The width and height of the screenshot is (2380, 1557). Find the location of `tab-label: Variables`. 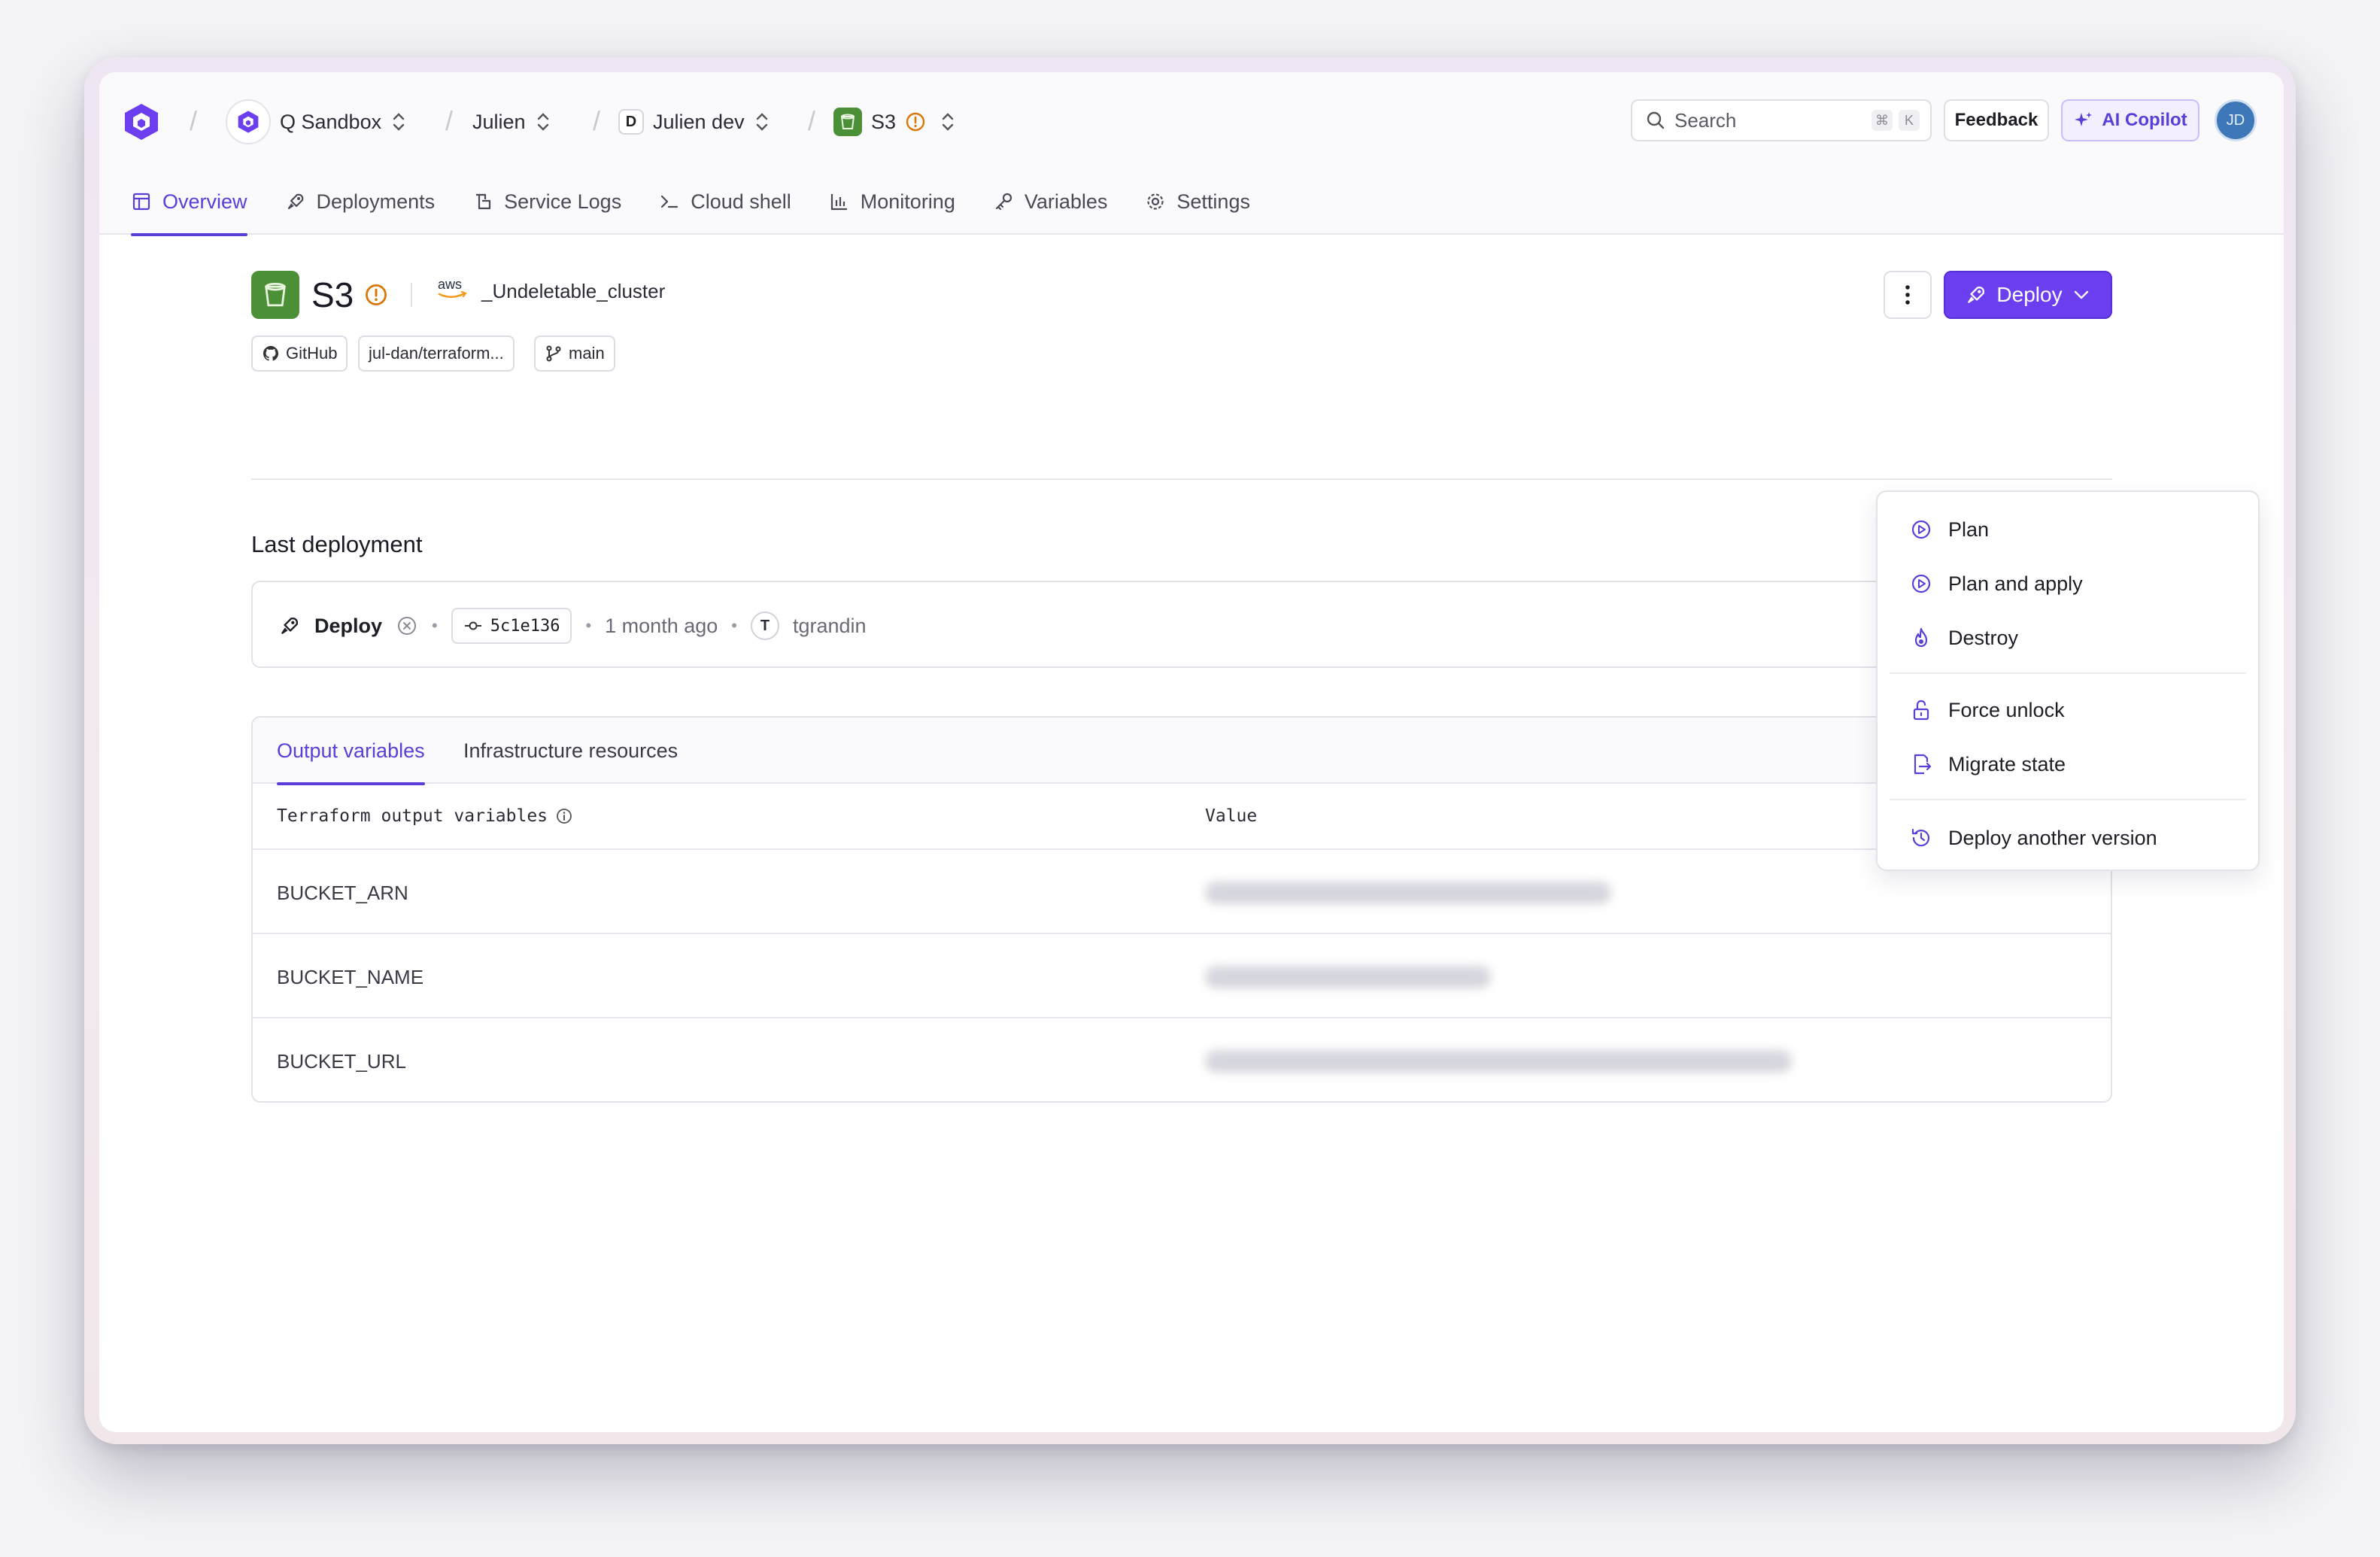

tab-label: Variables is located at coordinates (1066, 201).